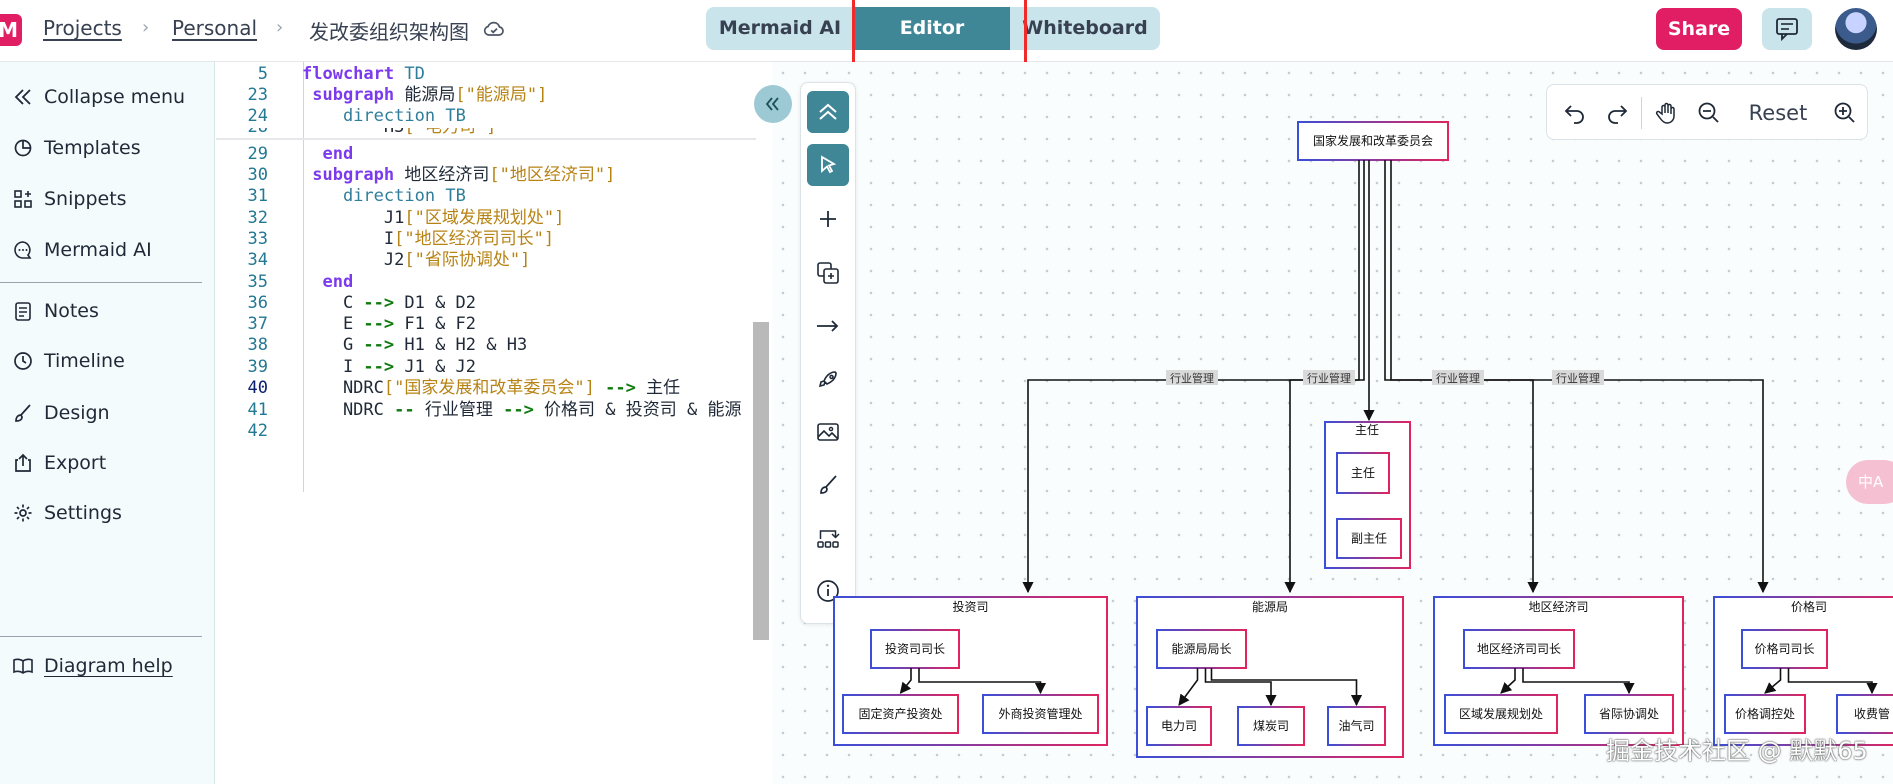 Image resolution: width=1893 pixels, height=784 pixels. What do you see at coordinates (493, 28) in the screenshot?
I see `cloud-saved-icon` at bounding box center [493, 28].